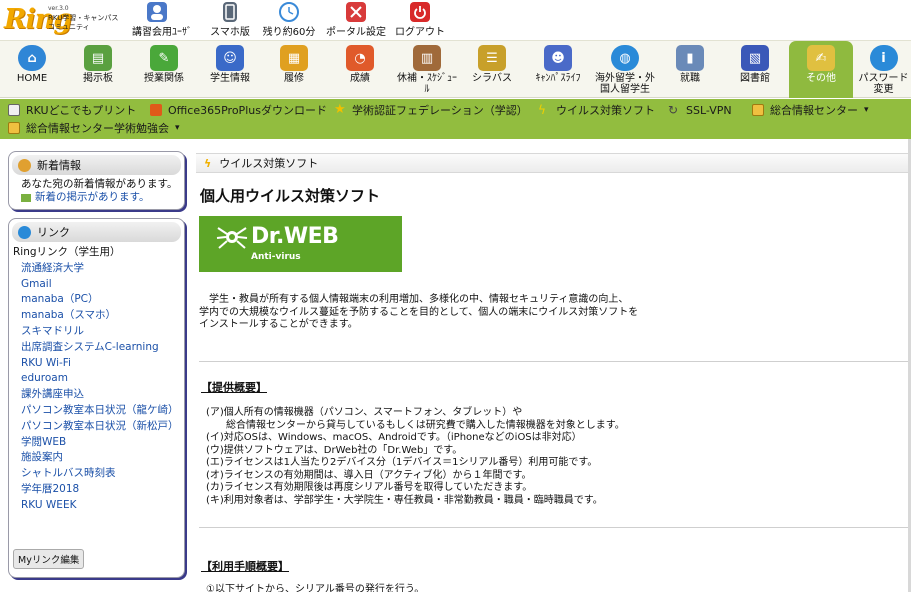 The height and width of the screenshot is (592, 911). What do you see at coordinates (440, 110) in the screenshot?
I see `subnav-gakunin-label: 学術認証フェデレーション（学認）` at bounding box center [440, 110].